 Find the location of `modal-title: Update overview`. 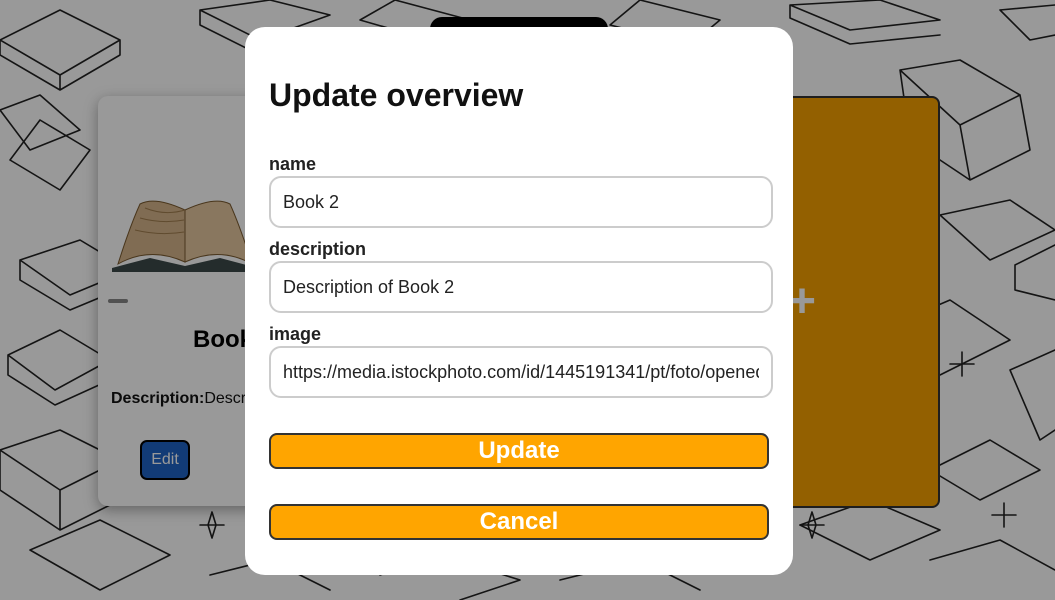

modal-title: Update overview is located at coordinates (396, 95).